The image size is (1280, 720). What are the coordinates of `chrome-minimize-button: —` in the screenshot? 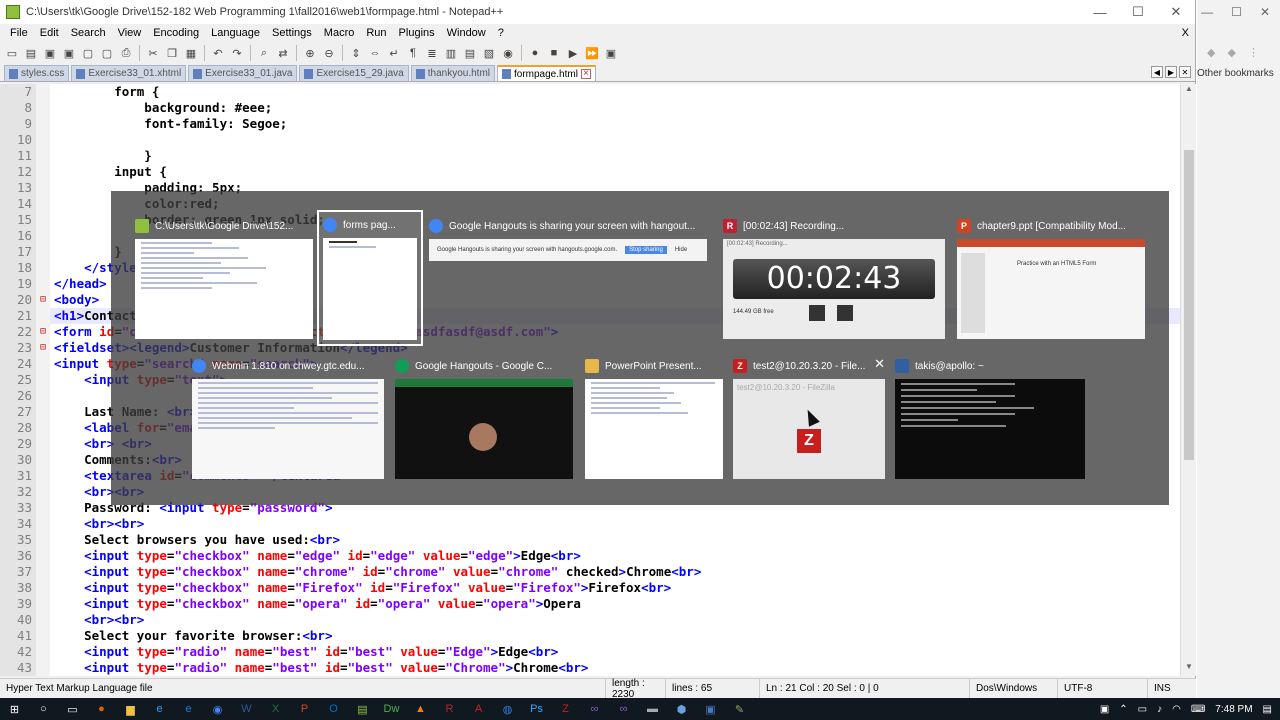 It's located at (1207, 12).